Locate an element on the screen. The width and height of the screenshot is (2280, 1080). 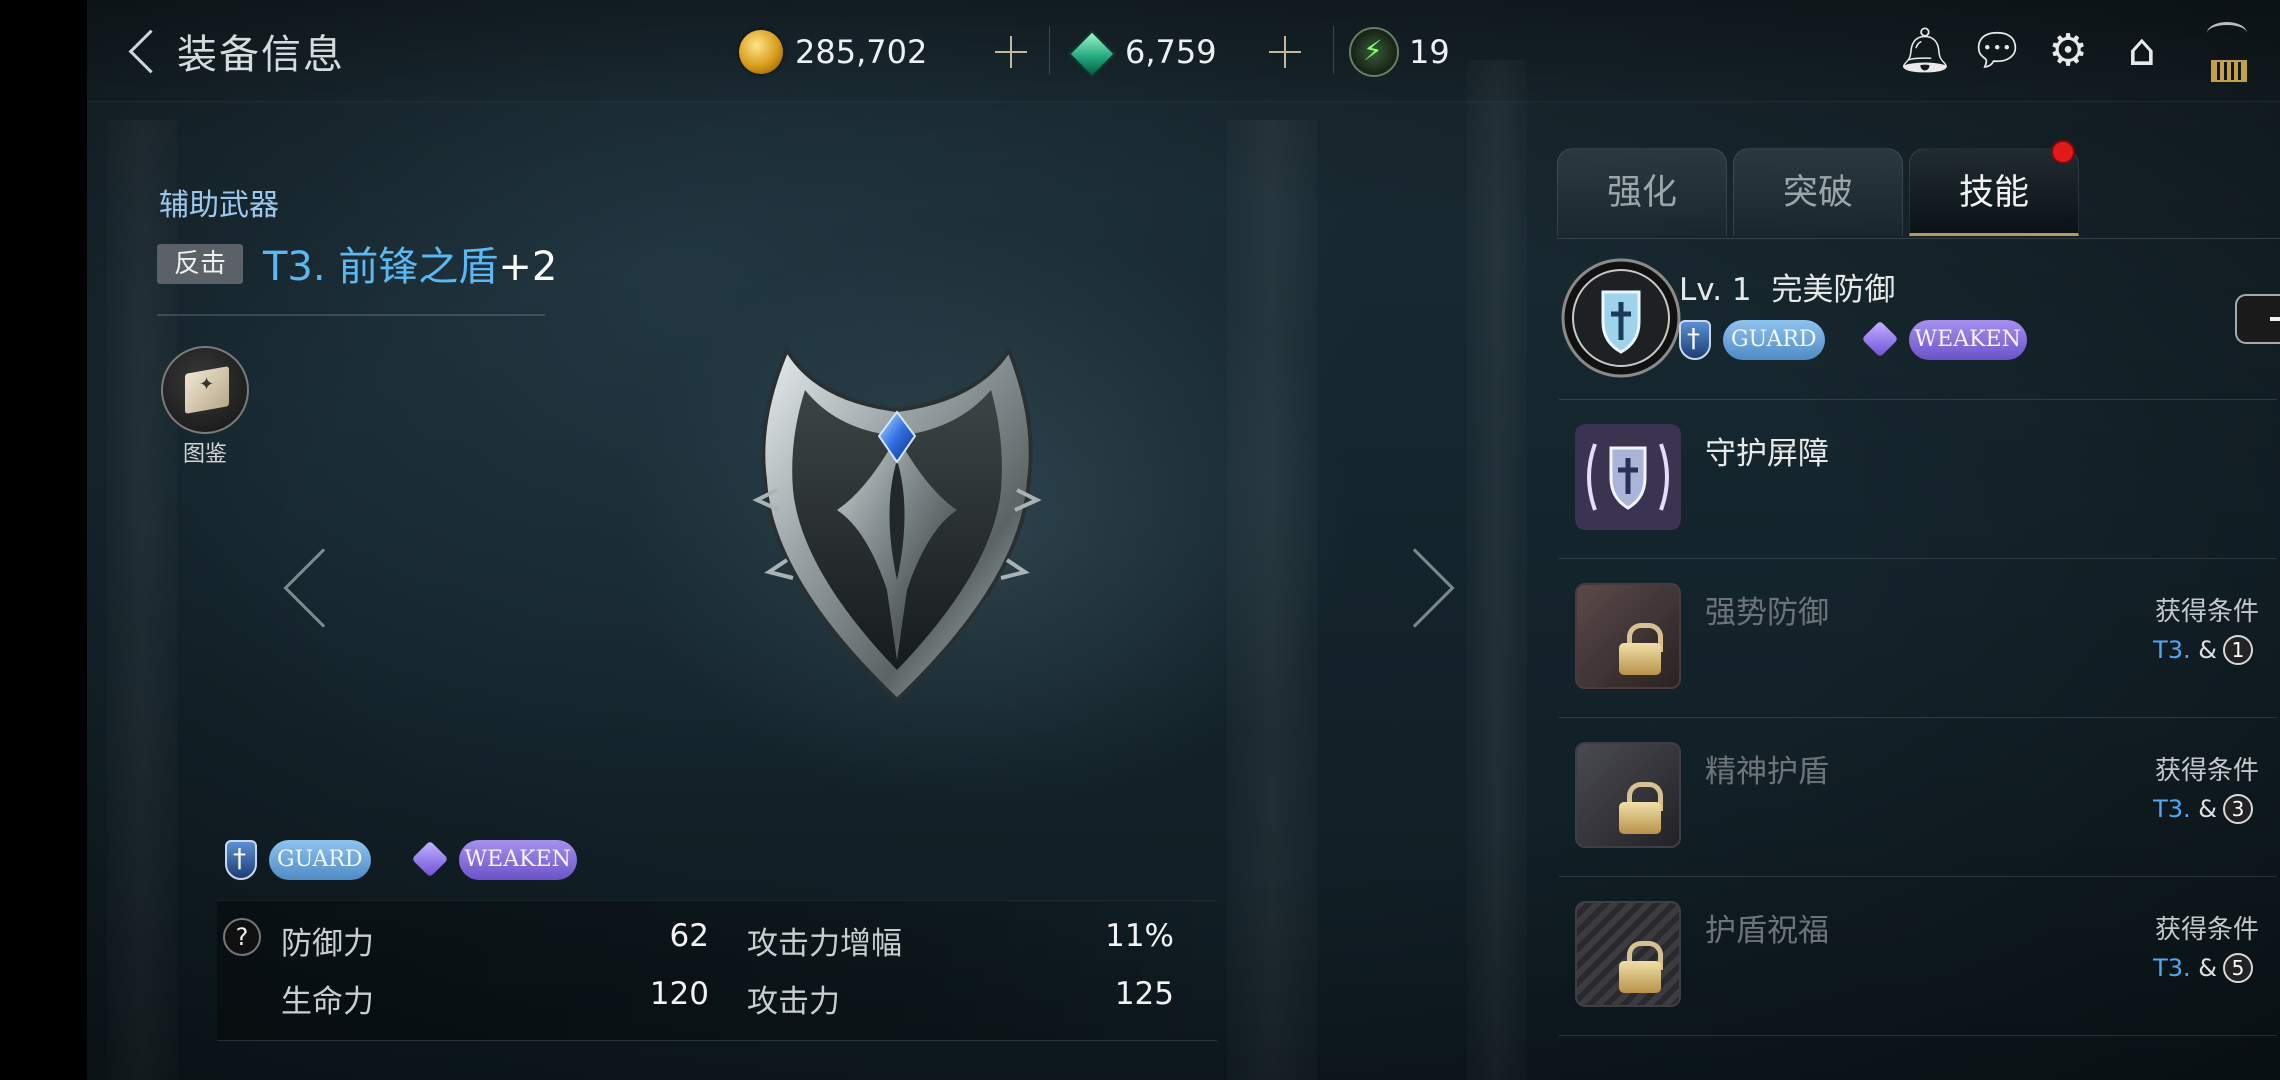
shield-blessing-icon is located at coordinates (1628, 954).